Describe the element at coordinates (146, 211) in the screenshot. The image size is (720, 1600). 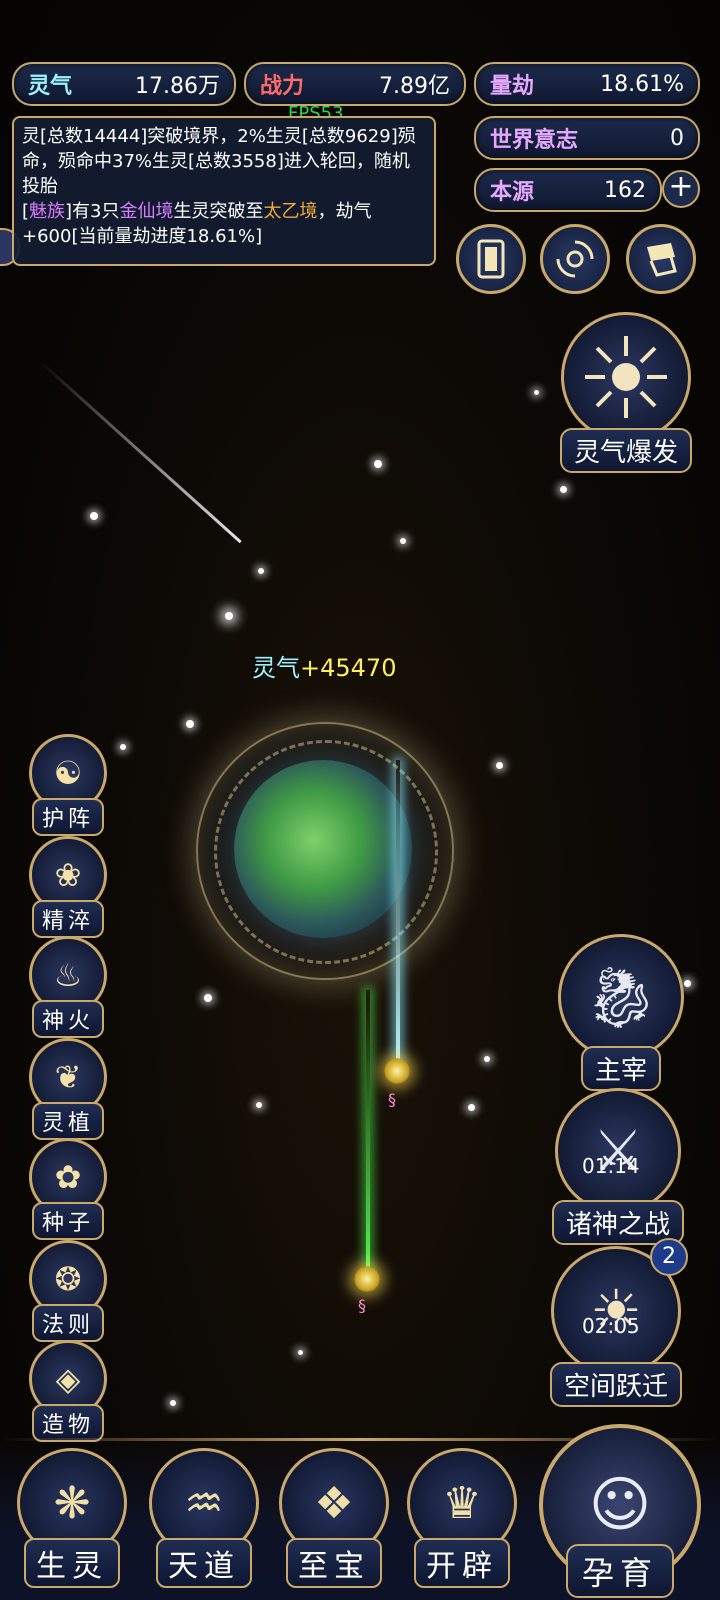
I see `realm-name: 金仙境` at that location.